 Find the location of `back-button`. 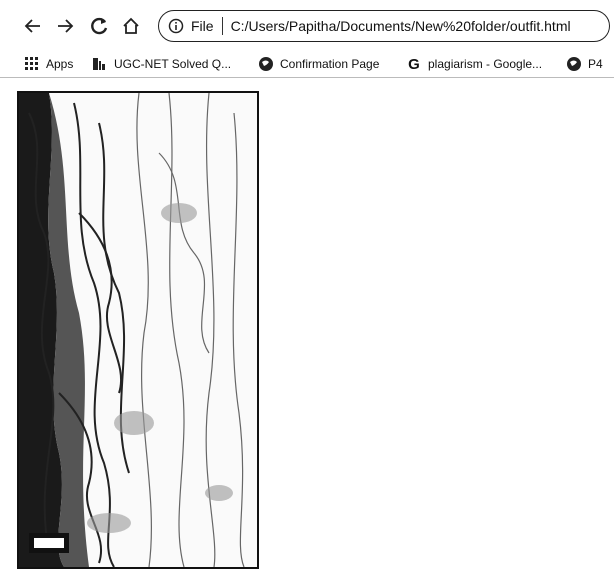

back-button is located at coordinates (33, 26).